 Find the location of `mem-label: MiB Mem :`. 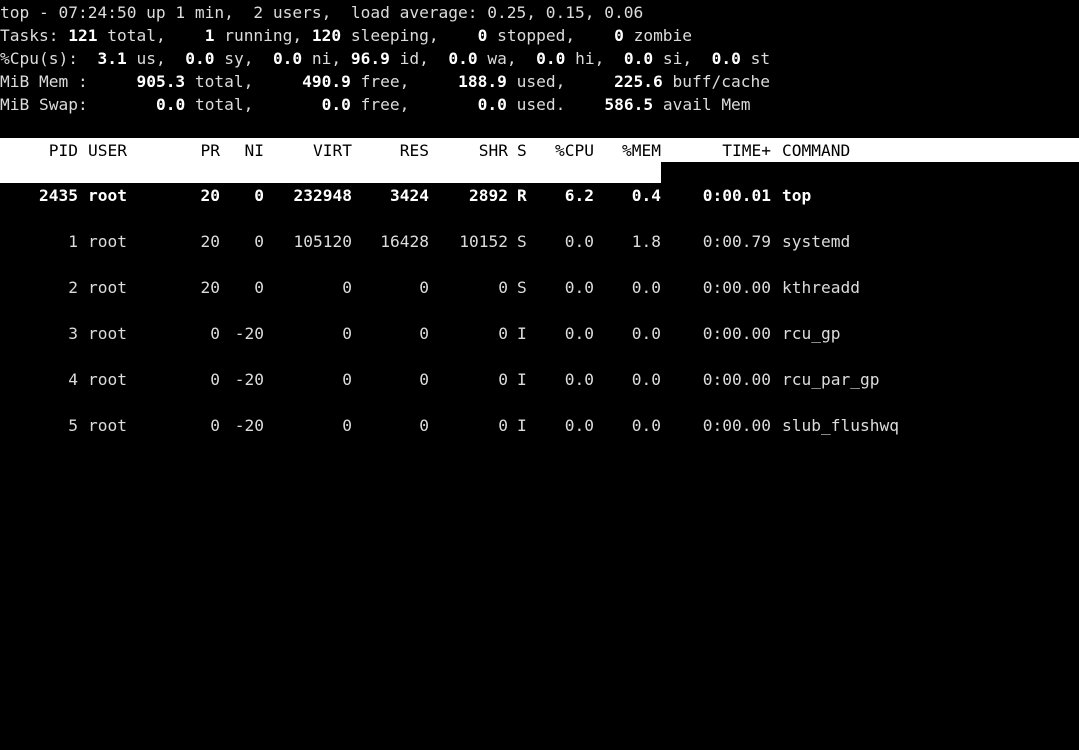

mem-label: MiB Mem : is located at coordinates (44, 81).